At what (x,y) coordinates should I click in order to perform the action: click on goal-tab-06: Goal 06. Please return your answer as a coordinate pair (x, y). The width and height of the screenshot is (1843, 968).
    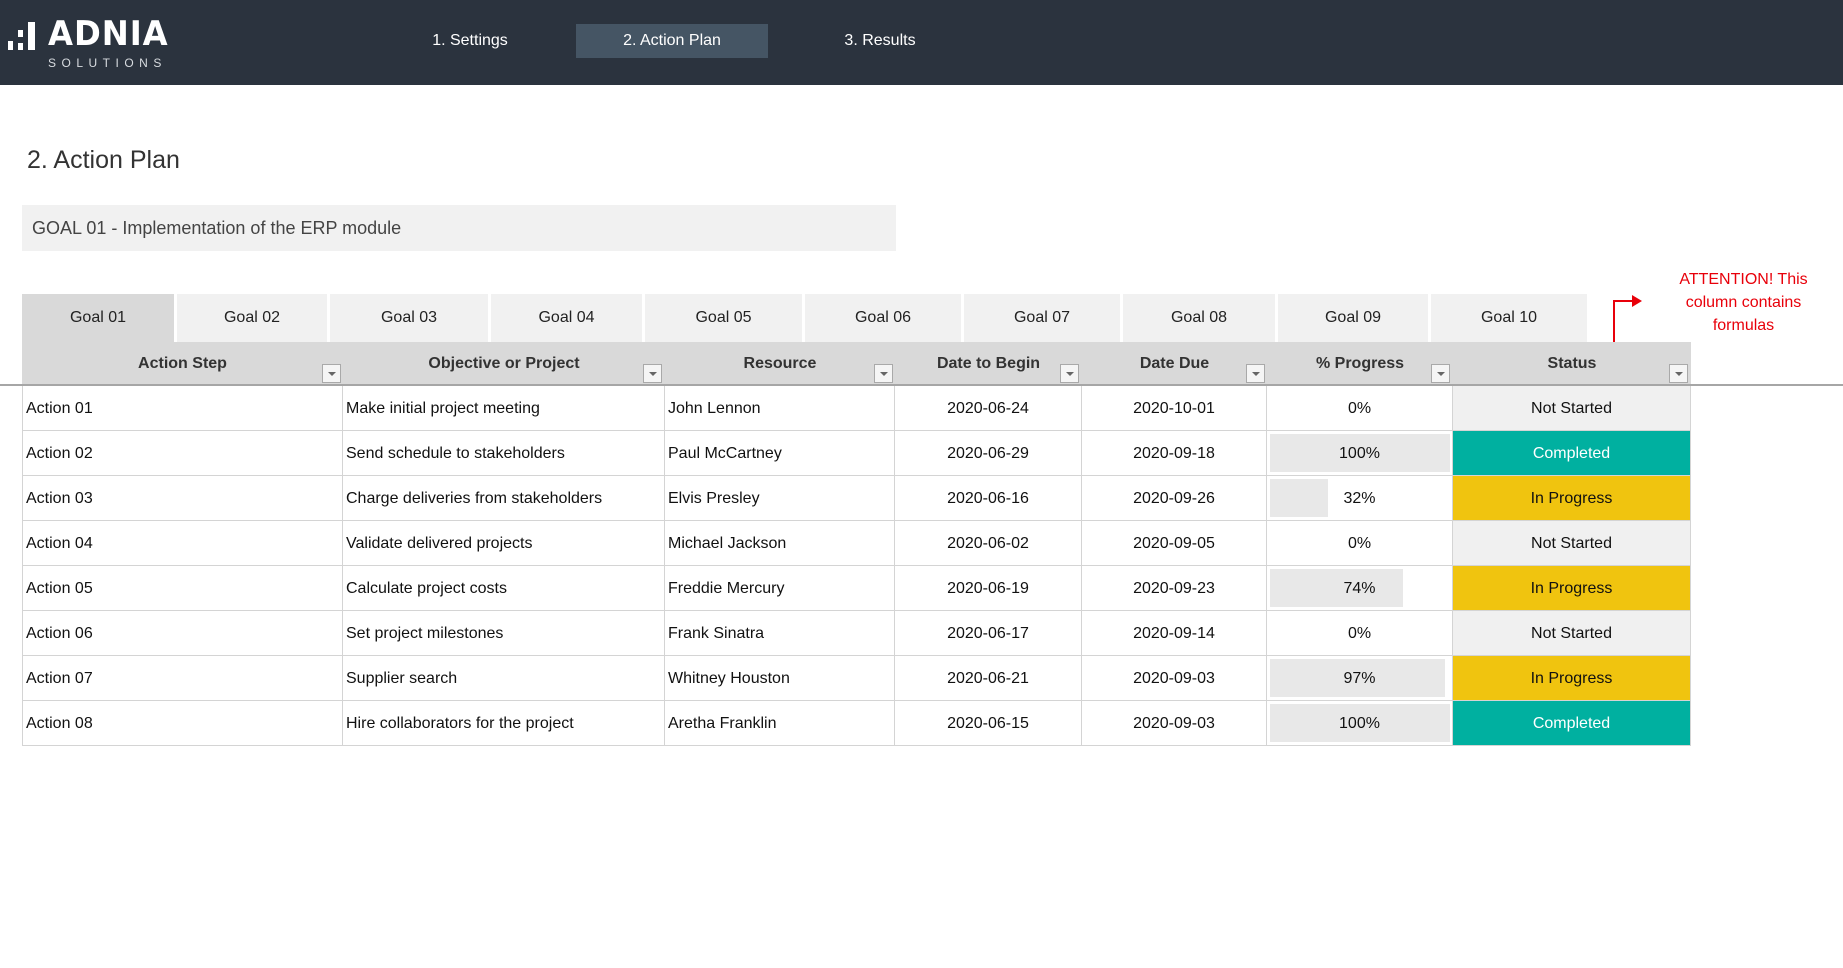
    Looking at the image, I should click on (883, 318).